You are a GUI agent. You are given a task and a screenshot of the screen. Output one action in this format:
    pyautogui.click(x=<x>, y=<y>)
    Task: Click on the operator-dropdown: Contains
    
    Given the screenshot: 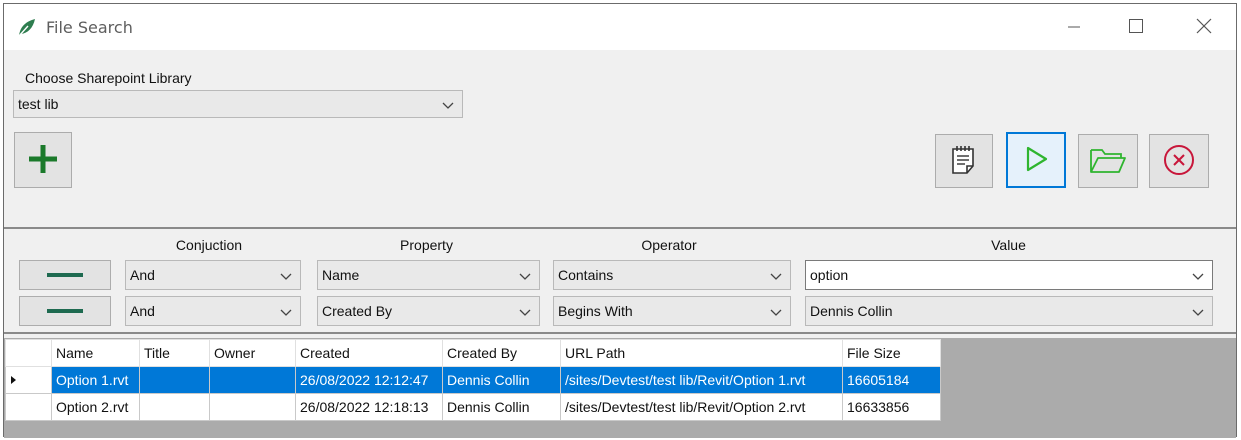 What is the action you would take?
    pyautogui.click(x=672, y=275)
    